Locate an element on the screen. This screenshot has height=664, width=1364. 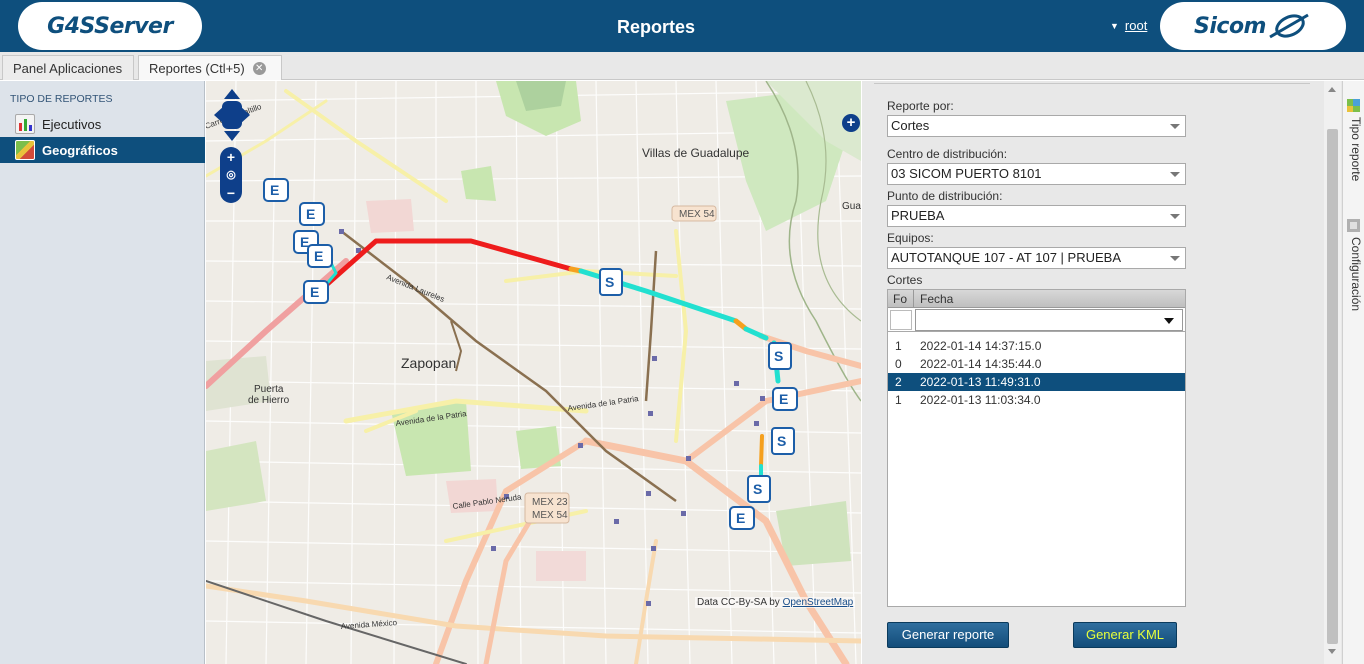
map-label-mex54: MEX 54 is located at coordinates (697, 214).